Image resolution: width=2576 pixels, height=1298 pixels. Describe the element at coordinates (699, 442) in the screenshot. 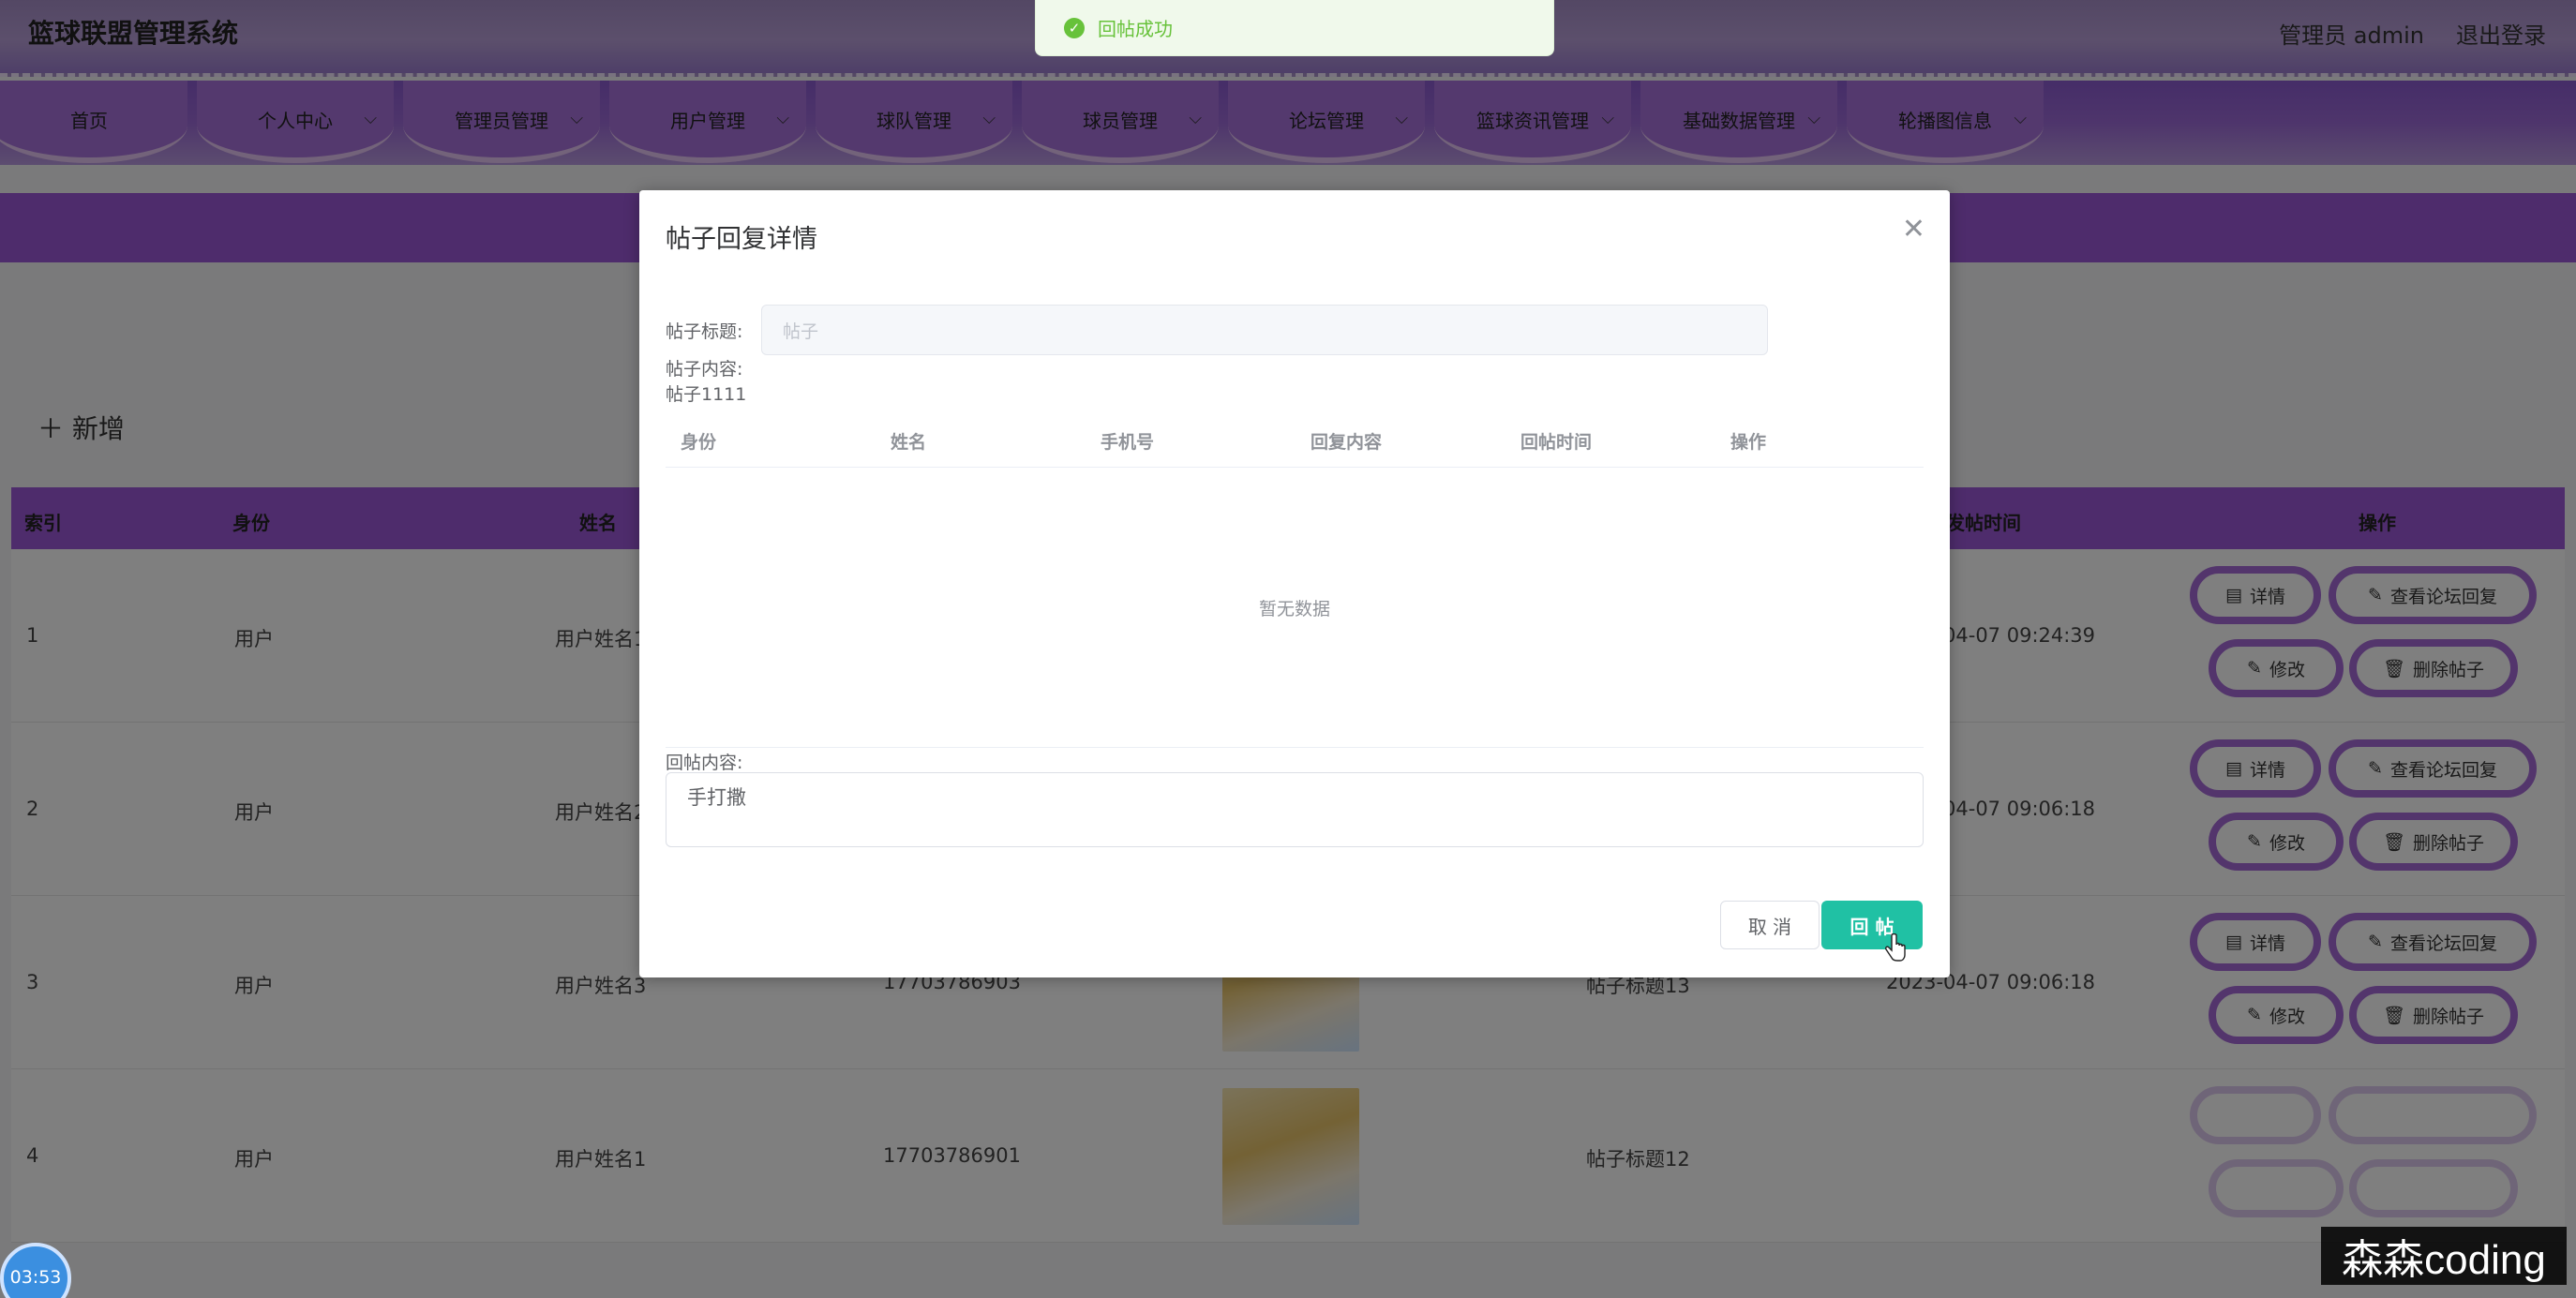

I see `rth-identity: 身份` at that location.